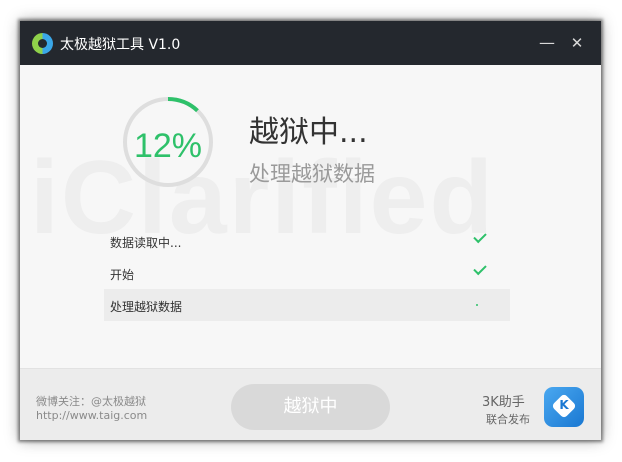 This screenshot has height=462, width=622. Describe the element at coordinates (310, 407) in the screenshot. I see `jailbreak-button: 越狱中` at that location.